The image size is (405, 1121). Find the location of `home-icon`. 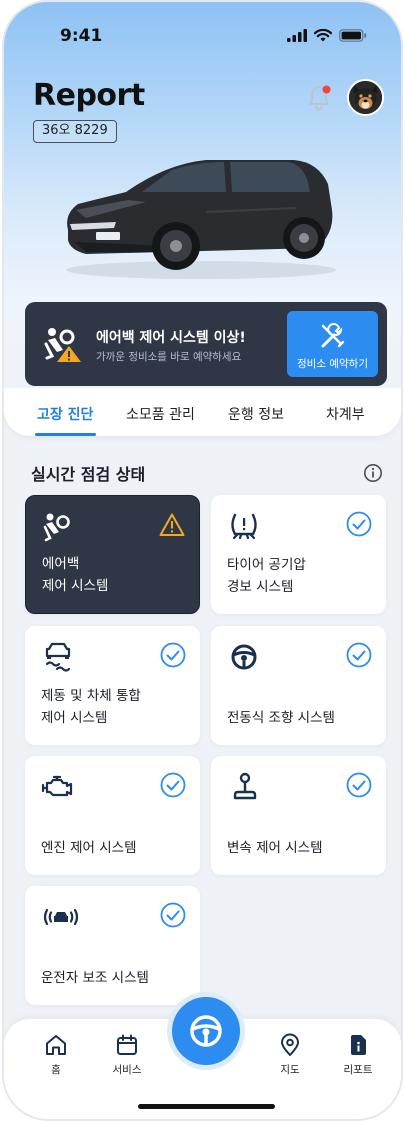

home-icon is located at coordinates (56, 1045).